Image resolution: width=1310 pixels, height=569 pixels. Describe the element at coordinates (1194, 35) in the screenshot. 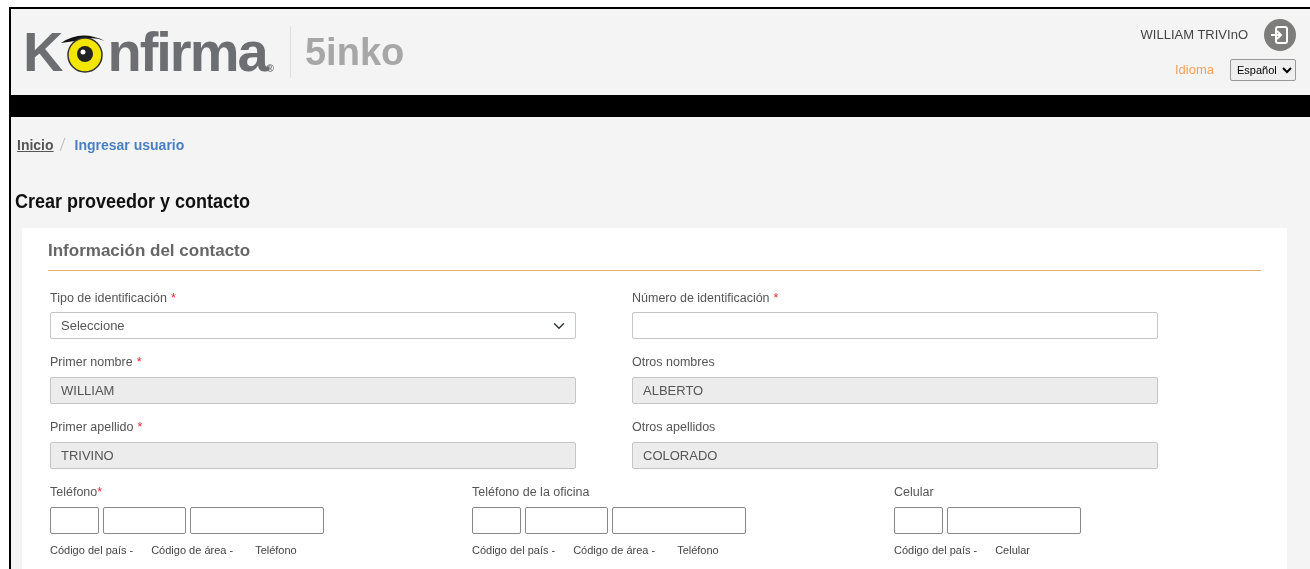

I see `user-name: WILLIAM TRIVInO` at that location.